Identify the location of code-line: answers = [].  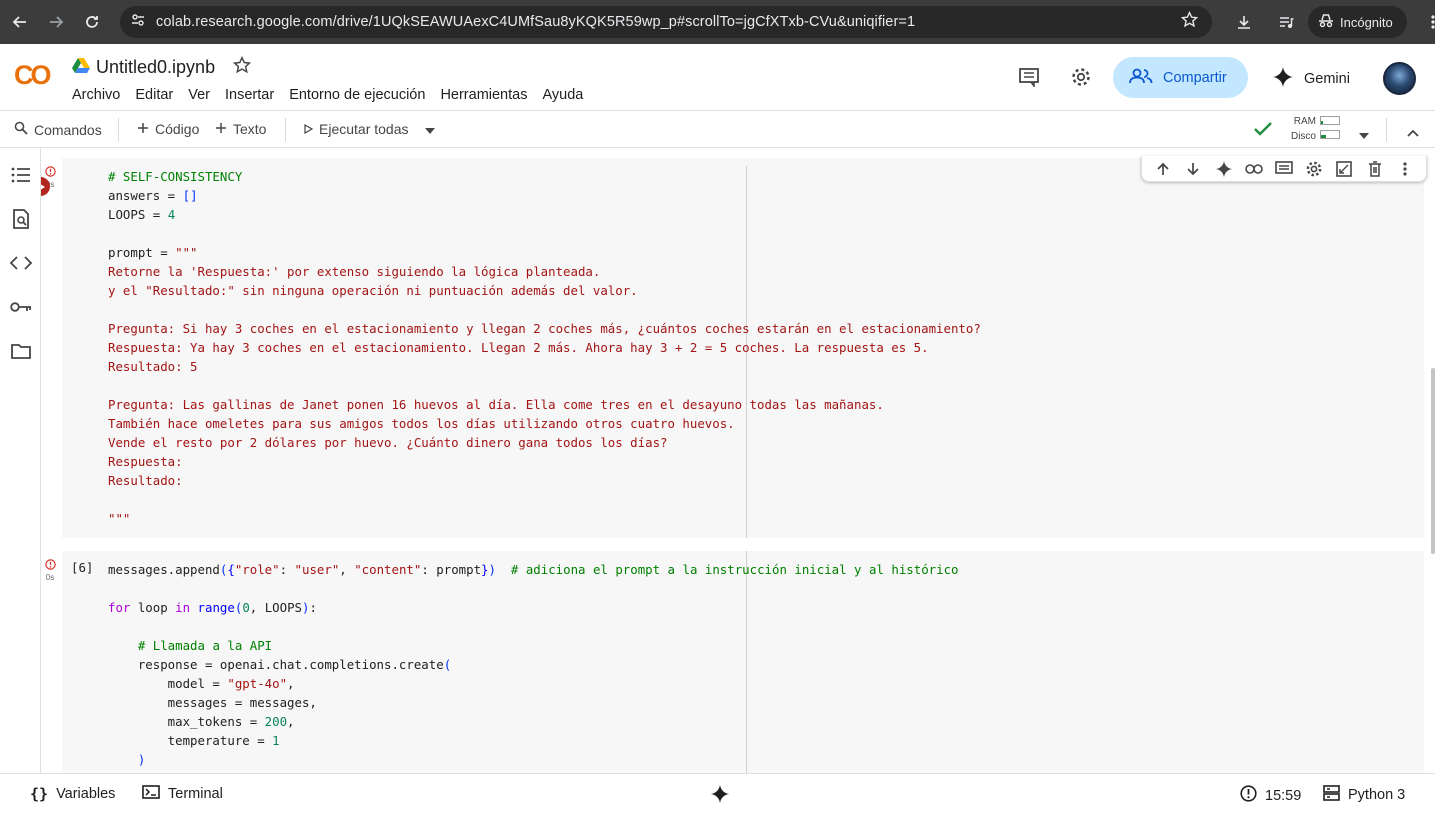
(544, 195).